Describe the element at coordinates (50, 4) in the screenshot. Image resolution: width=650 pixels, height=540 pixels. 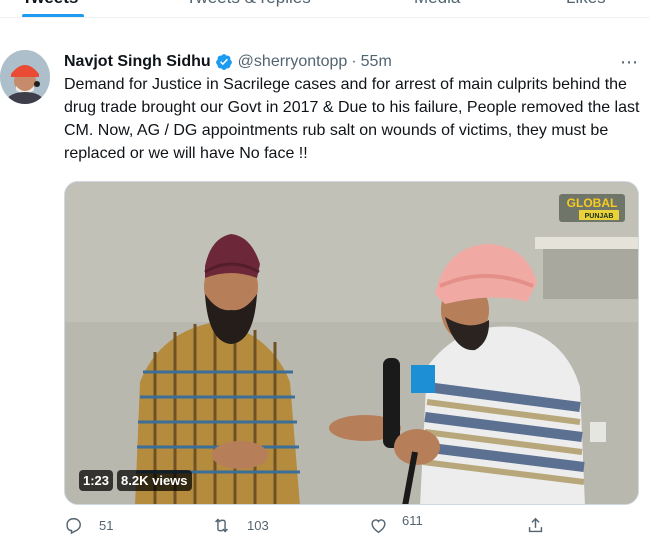
I see `tab-tweets: Tweets` at that location.